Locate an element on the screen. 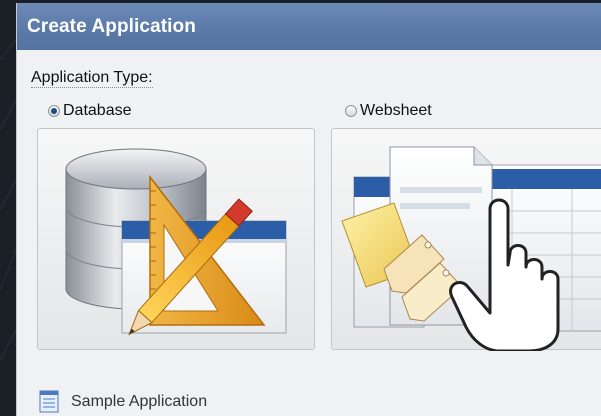  sample-application-link: Sample Application is located at coordinates (123, 401).